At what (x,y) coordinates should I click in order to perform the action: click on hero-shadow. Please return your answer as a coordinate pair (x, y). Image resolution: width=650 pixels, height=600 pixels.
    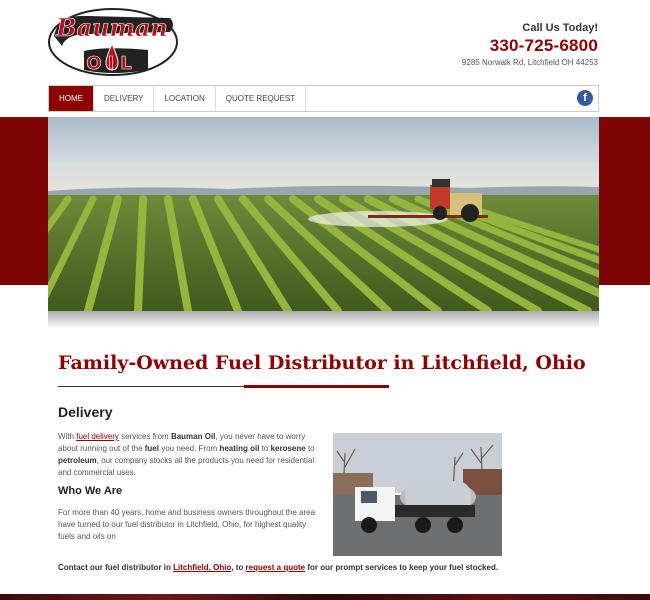
    Looking at the image, I should click on (323, 320).